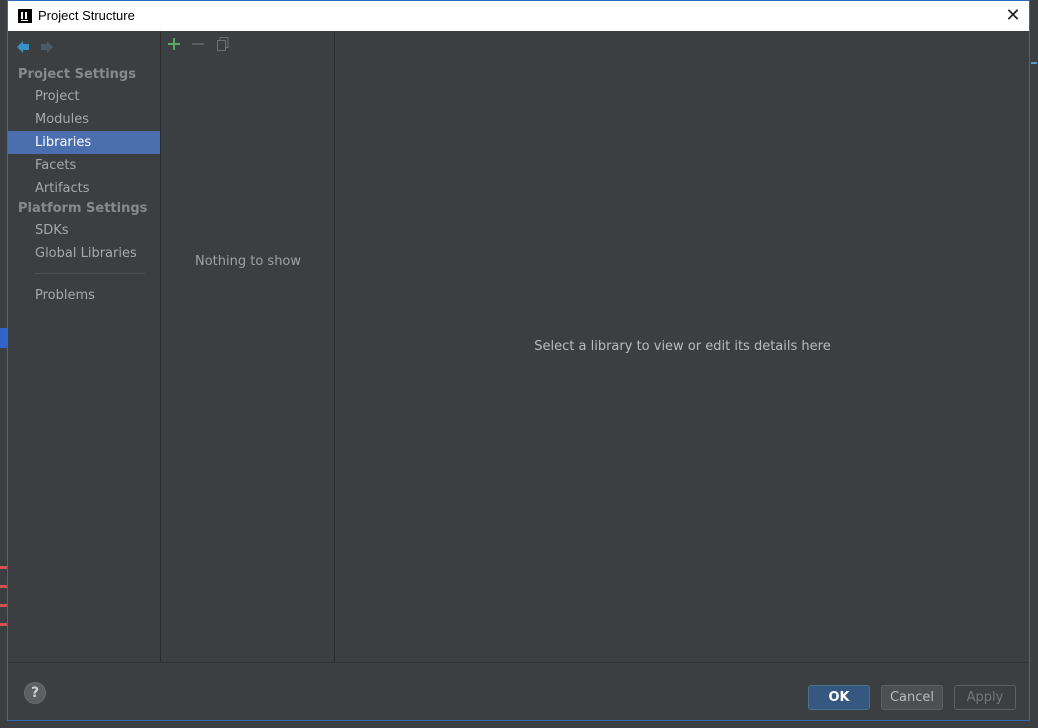  I want to click on help-button: ?, so click(35, 693).